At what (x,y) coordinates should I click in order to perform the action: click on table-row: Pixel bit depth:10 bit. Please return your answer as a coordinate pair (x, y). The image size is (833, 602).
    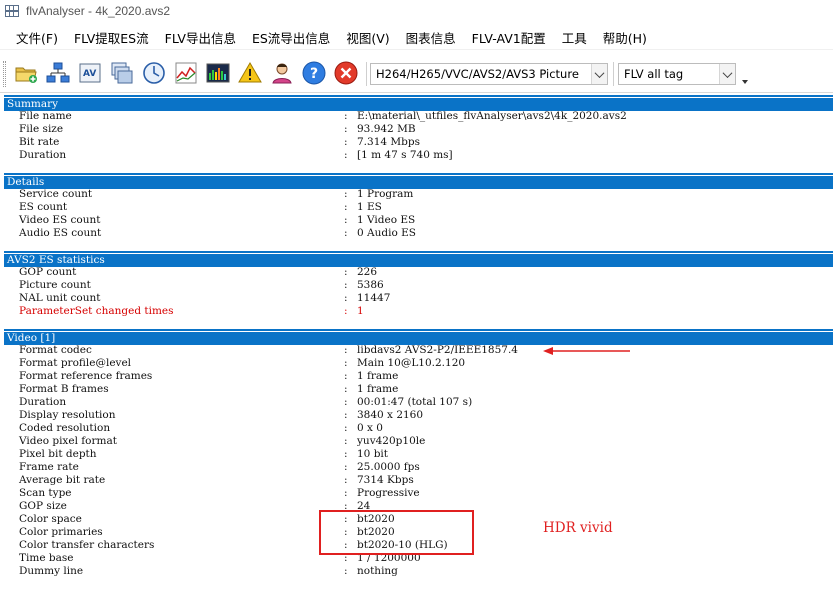
    Looking at the image, I should click on (418, 454).